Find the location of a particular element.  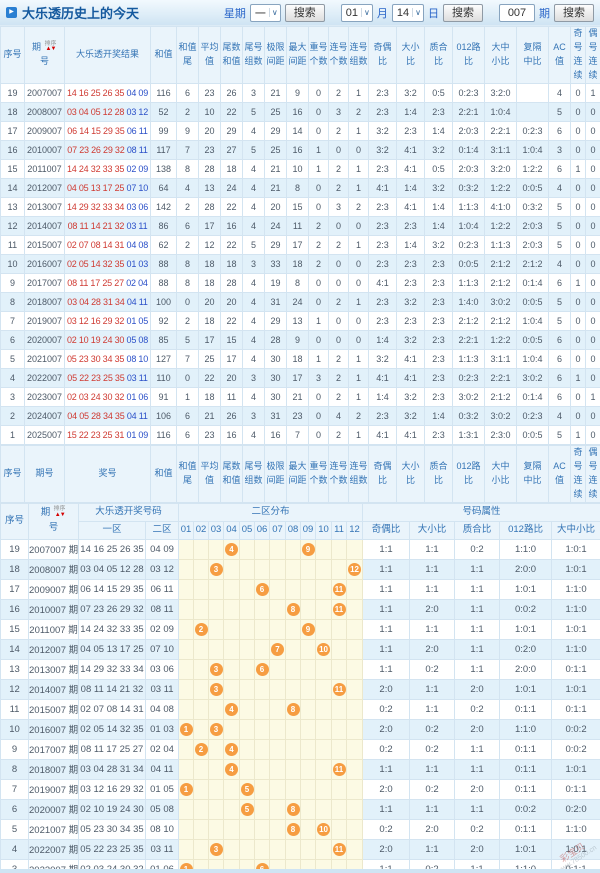

week-search-button: 搜索 is located at coordinates (304, 12).